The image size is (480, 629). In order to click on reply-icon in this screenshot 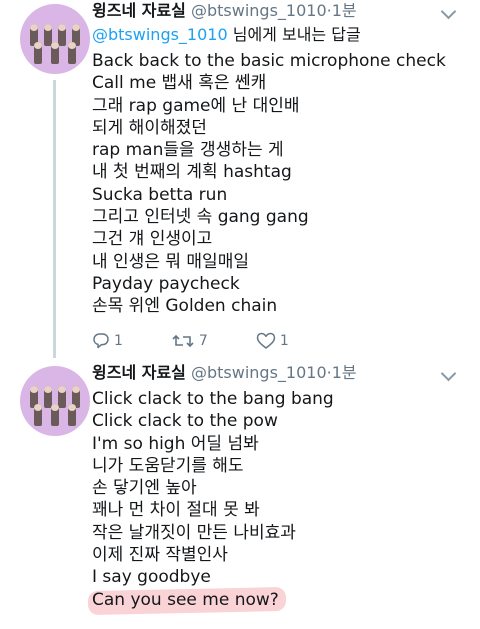, I will do `click(101, 341)`.